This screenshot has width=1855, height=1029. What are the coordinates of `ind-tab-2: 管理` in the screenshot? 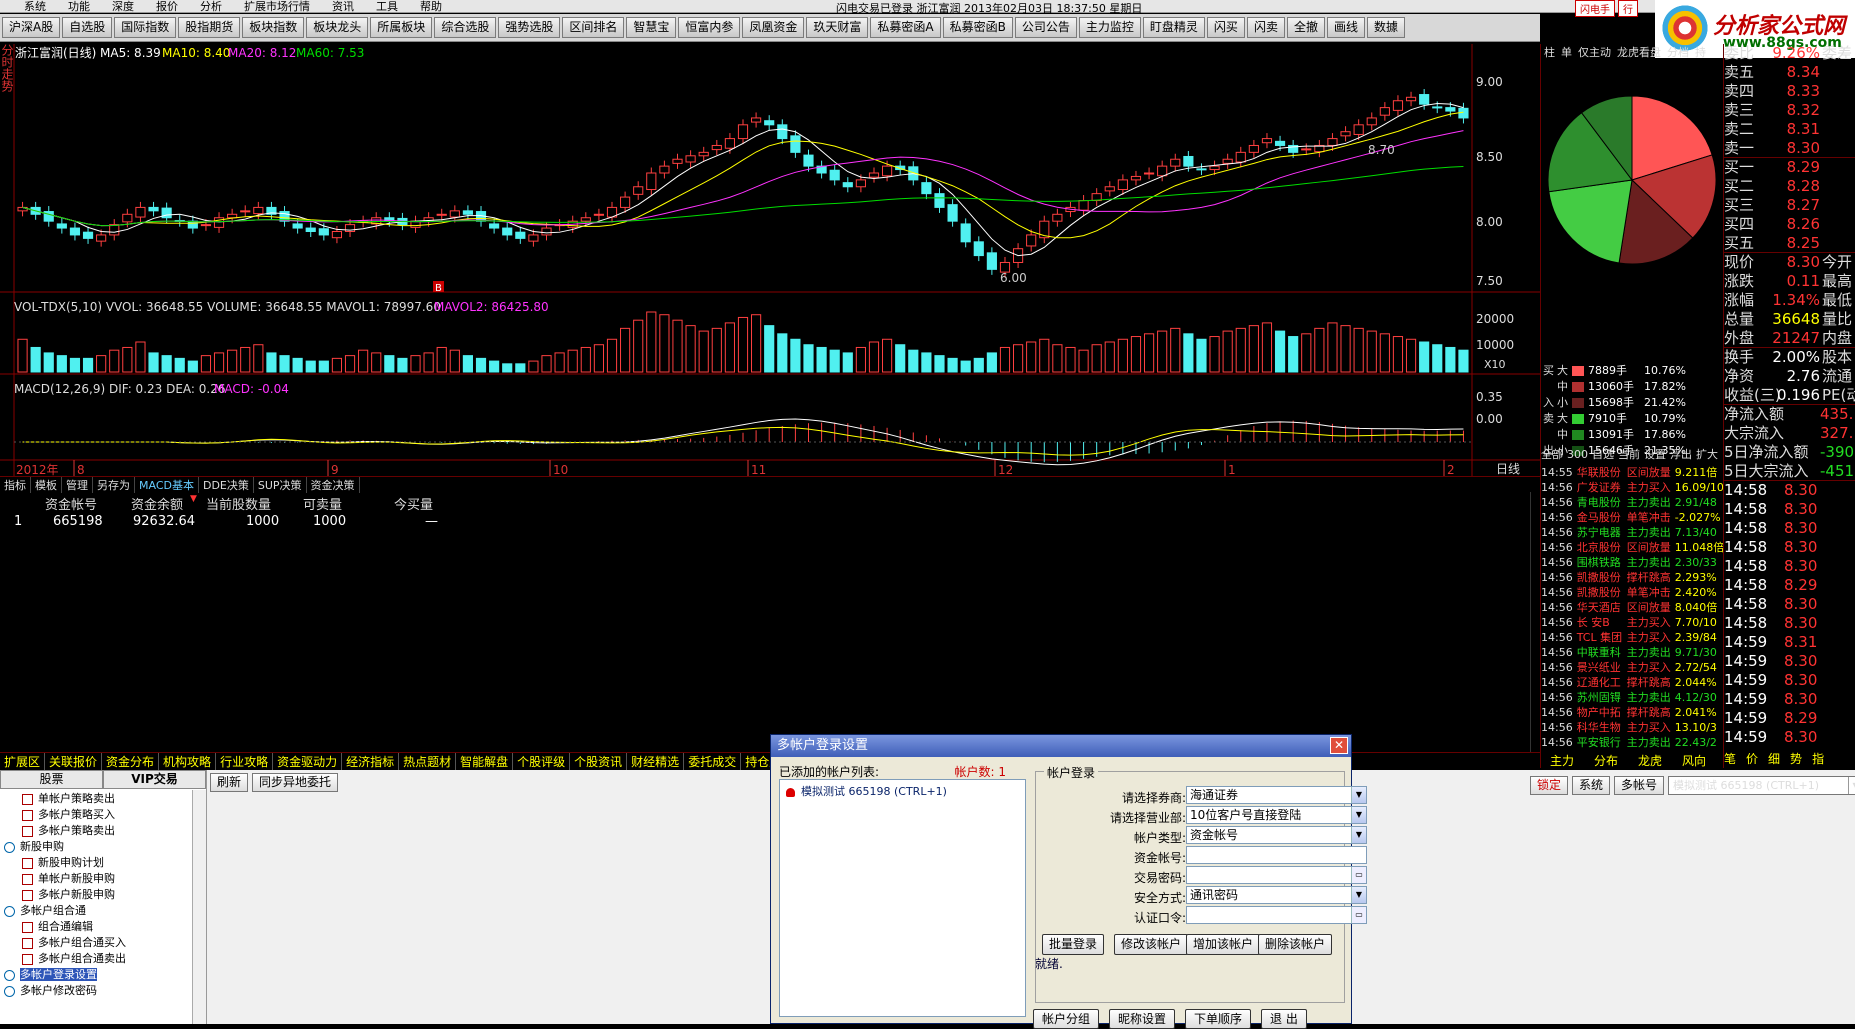 It's located at (77, 485).